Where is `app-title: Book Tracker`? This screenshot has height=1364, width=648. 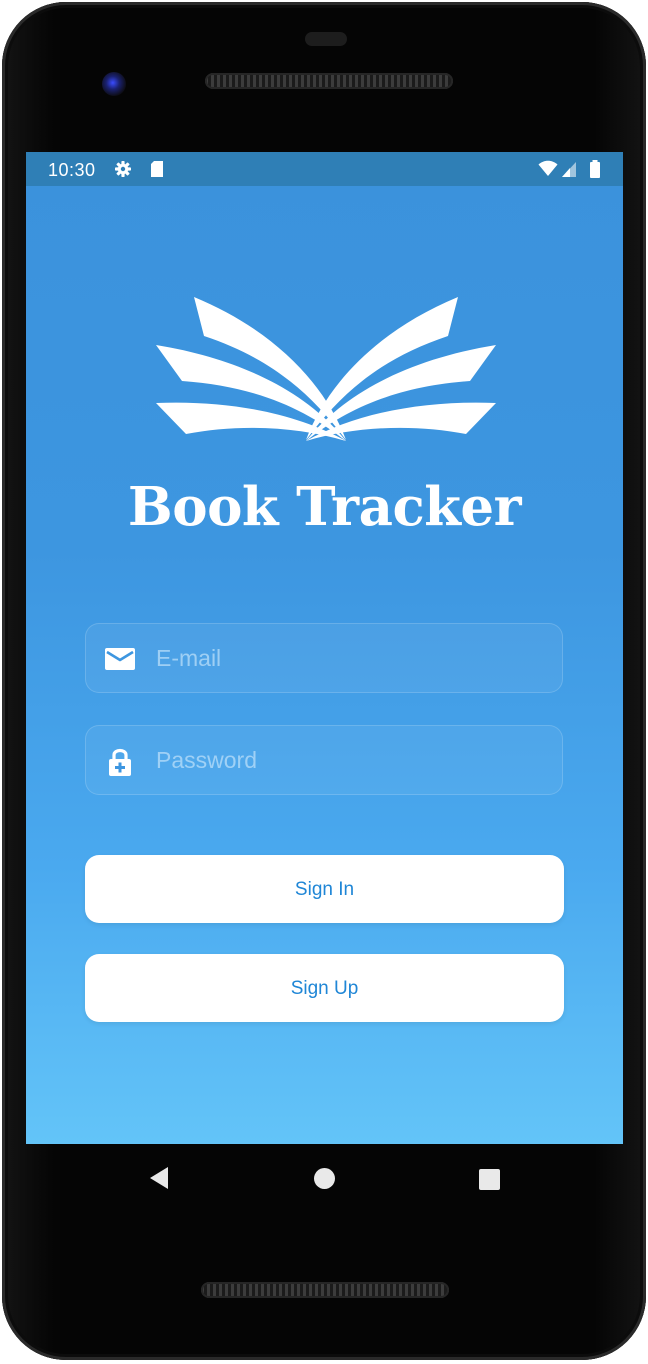 app-title: Book Tracker is located at coordinates (324, 507).